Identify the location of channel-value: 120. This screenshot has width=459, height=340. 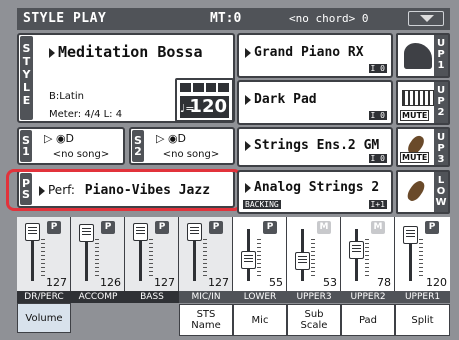
(436, 282).